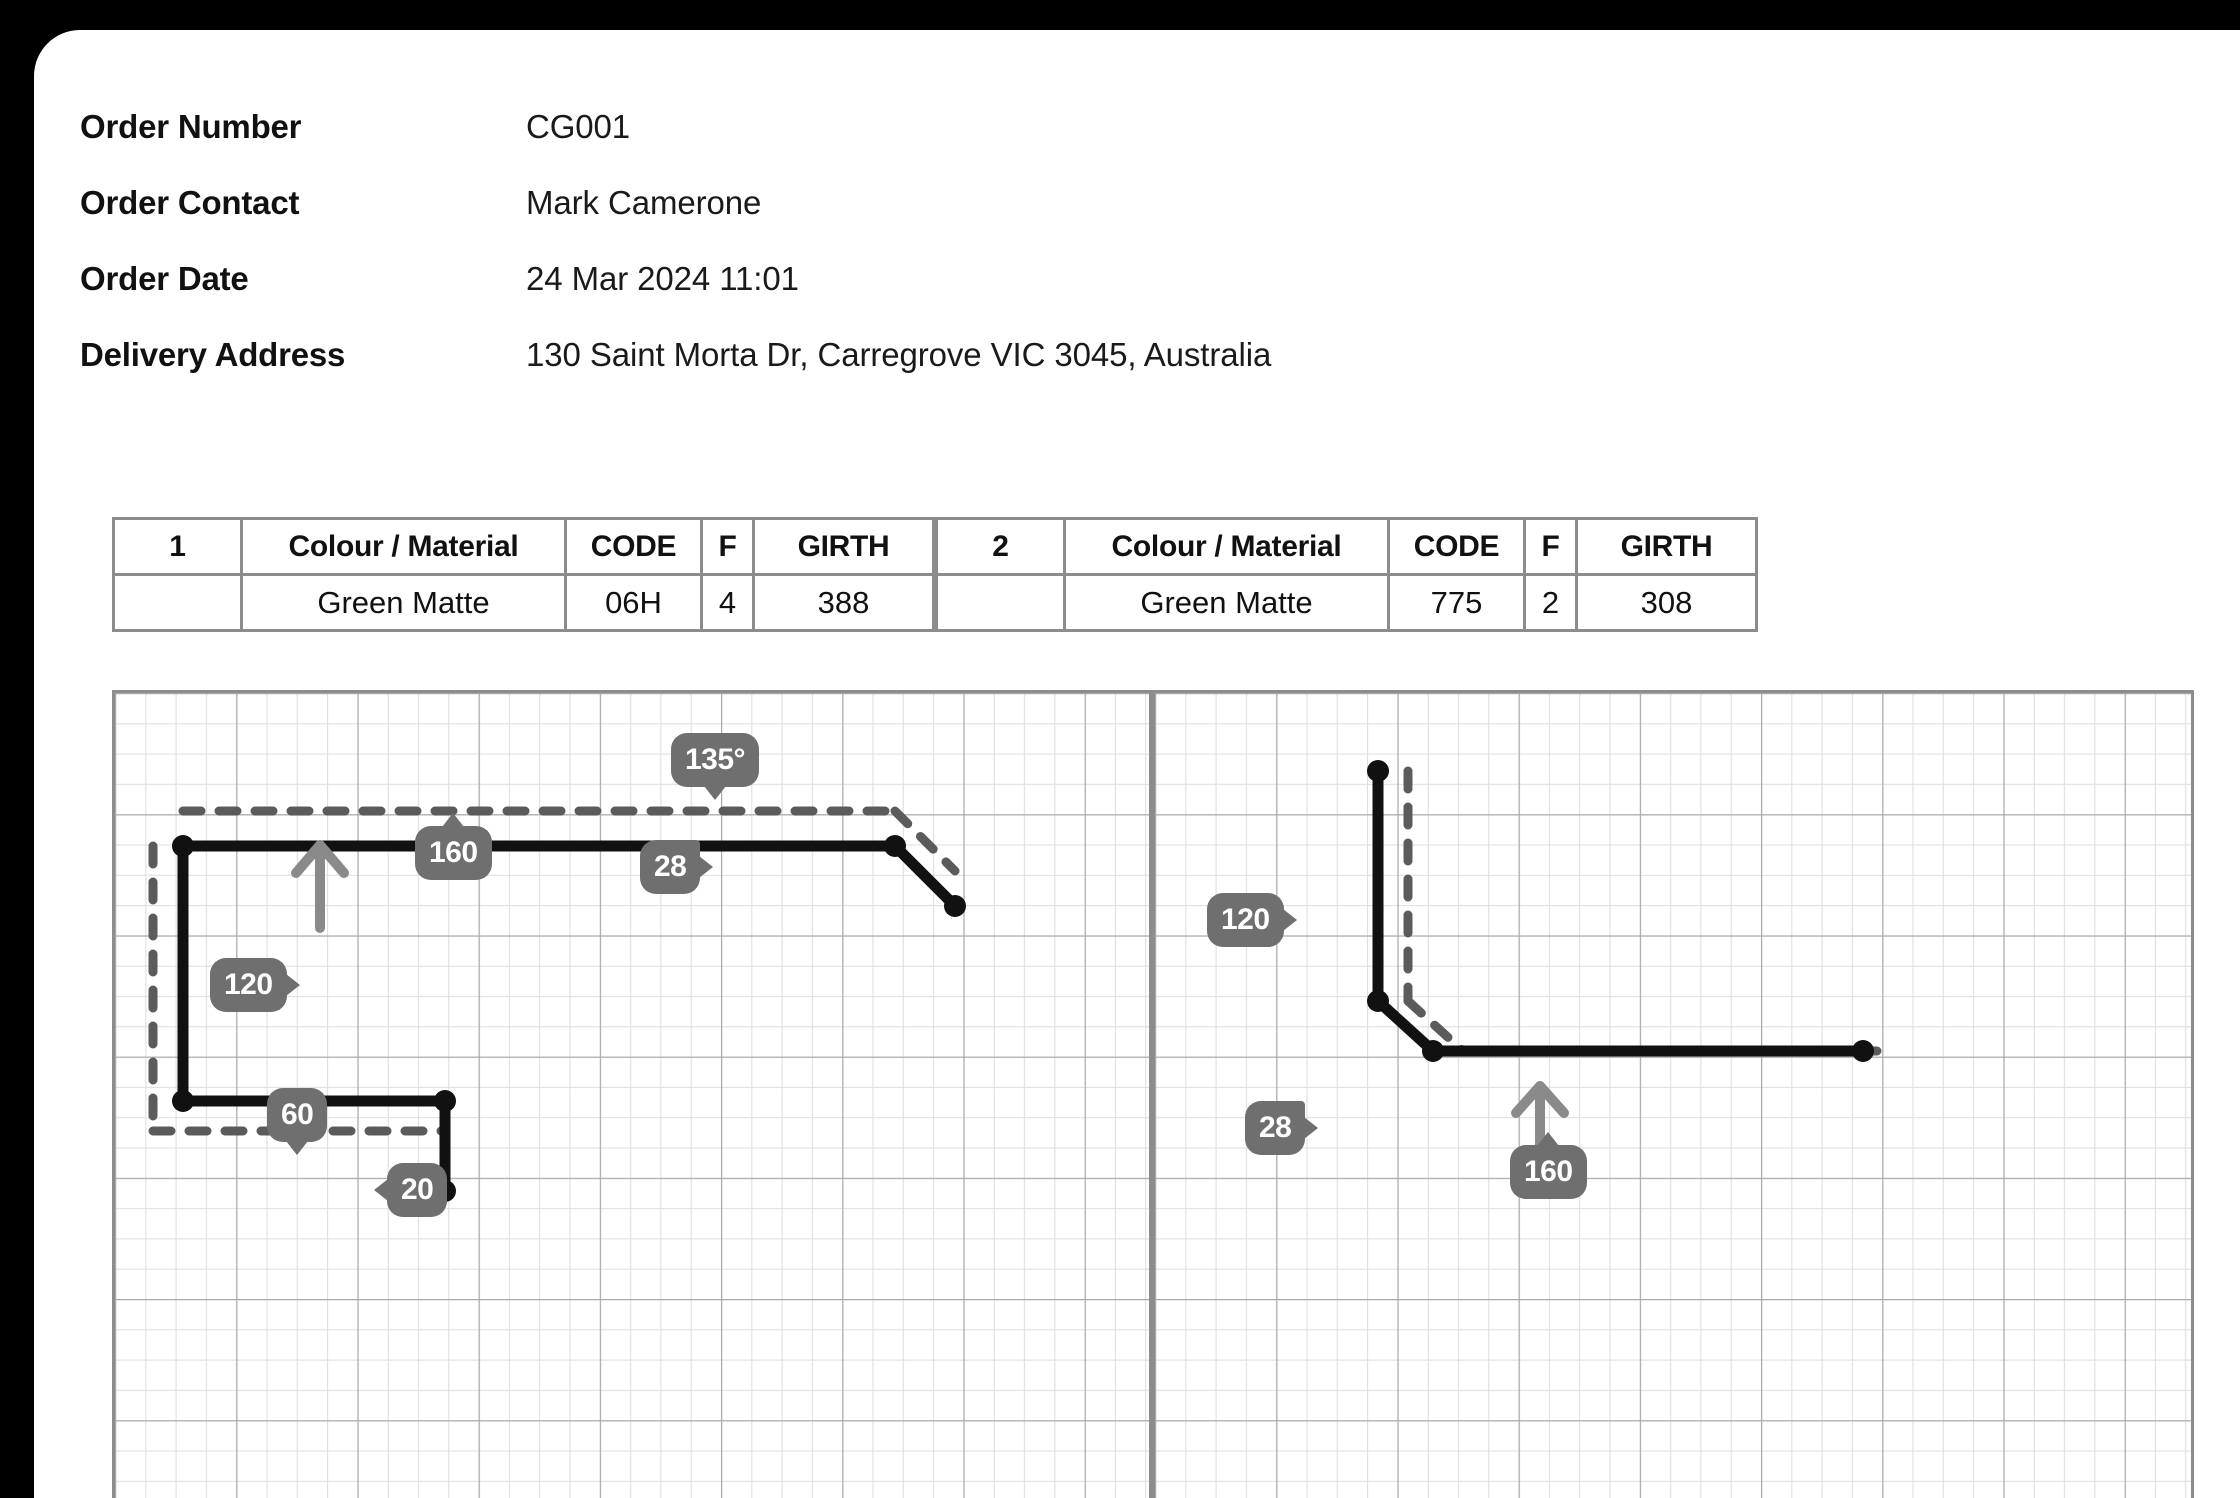 The width and height of the screenshot is (2240, 1498). What do you see at coordinates (297, 1121) in the screenshot?
I see `dimension-label-60: 60` at bounding box center [297, 1121].